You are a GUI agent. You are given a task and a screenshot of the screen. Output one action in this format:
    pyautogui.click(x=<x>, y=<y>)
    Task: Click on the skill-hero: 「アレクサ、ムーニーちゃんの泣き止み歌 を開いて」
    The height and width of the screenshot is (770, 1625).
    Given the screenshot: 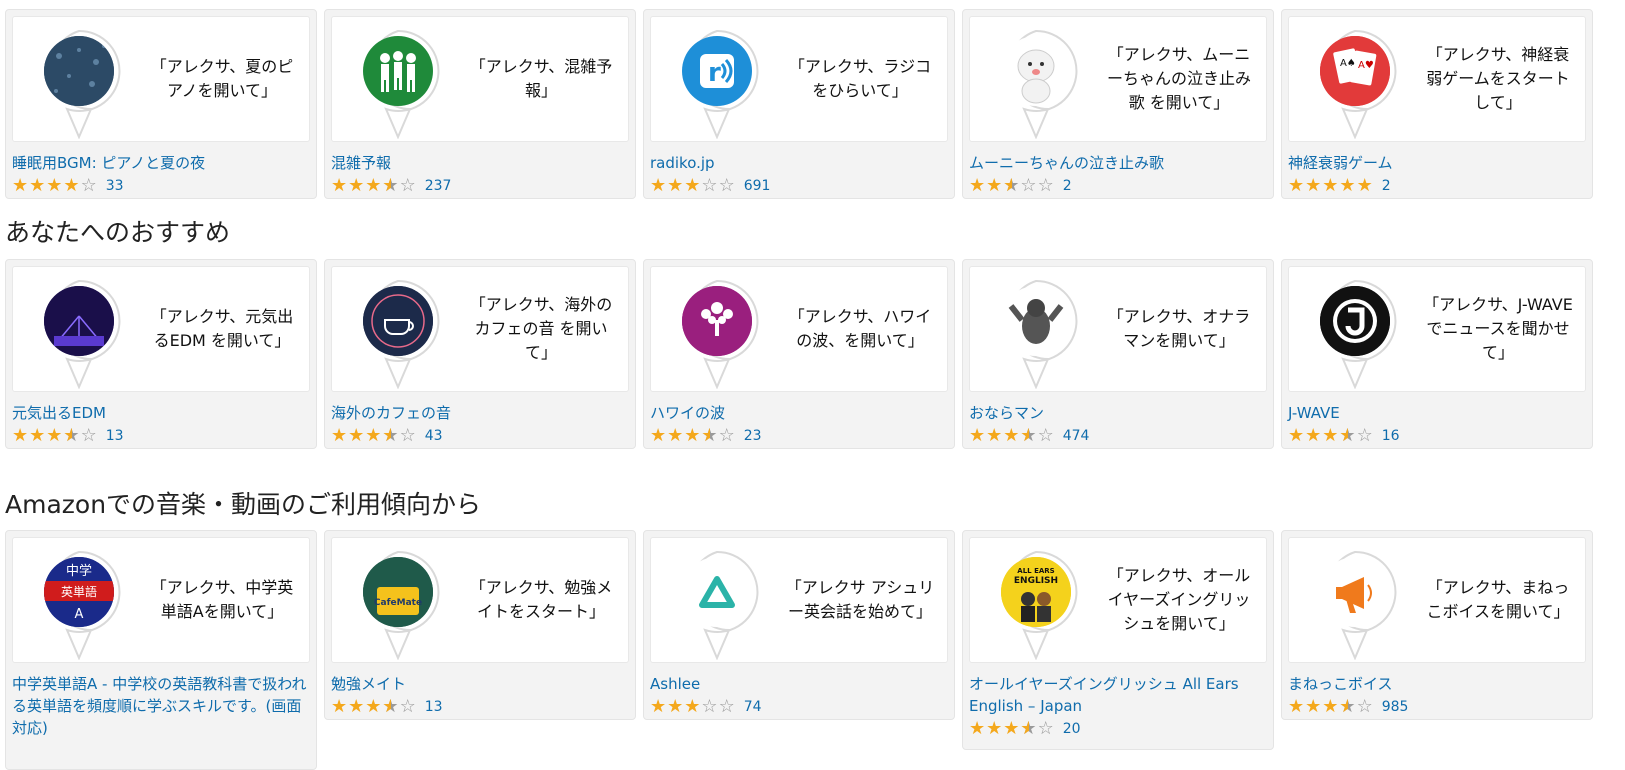 What is the action you would take?
    pyautogui.click(x=1118, y=79)
    